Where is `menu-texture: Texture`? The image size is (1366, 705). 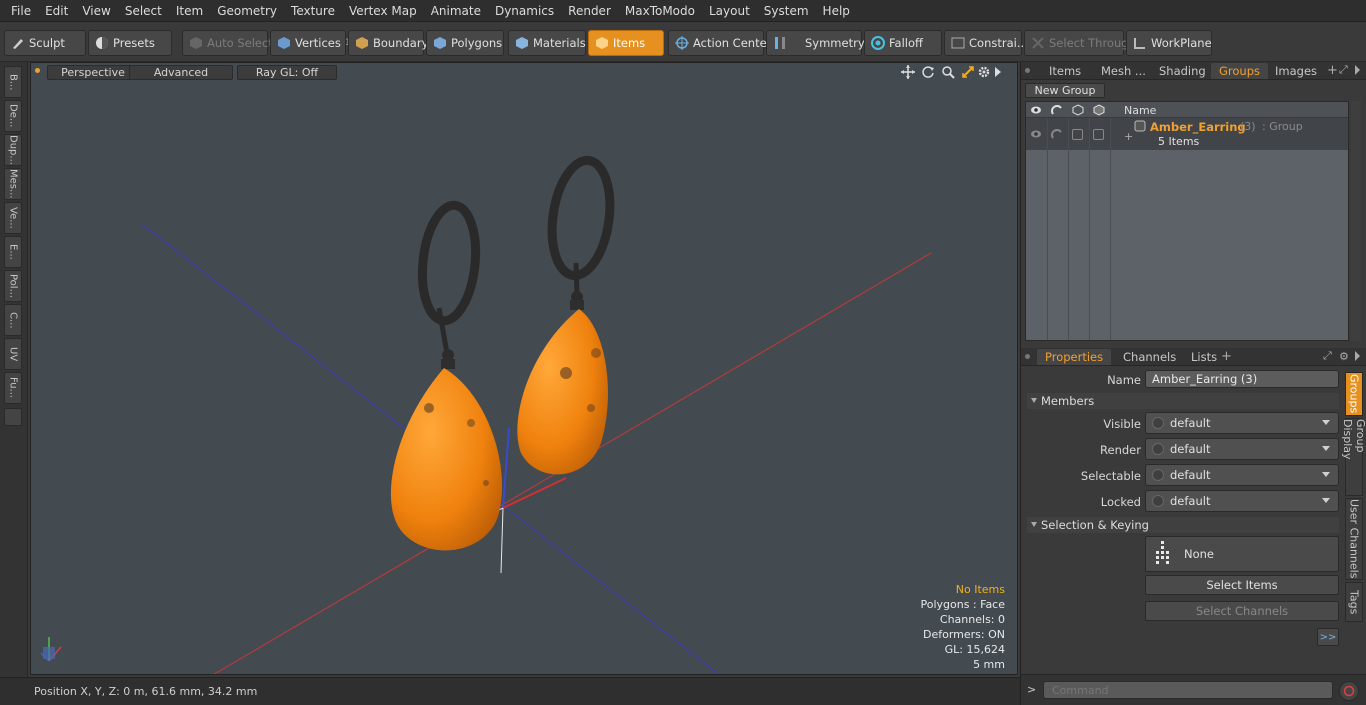
menu-texture: Texture is located at coordinates (313, 11).